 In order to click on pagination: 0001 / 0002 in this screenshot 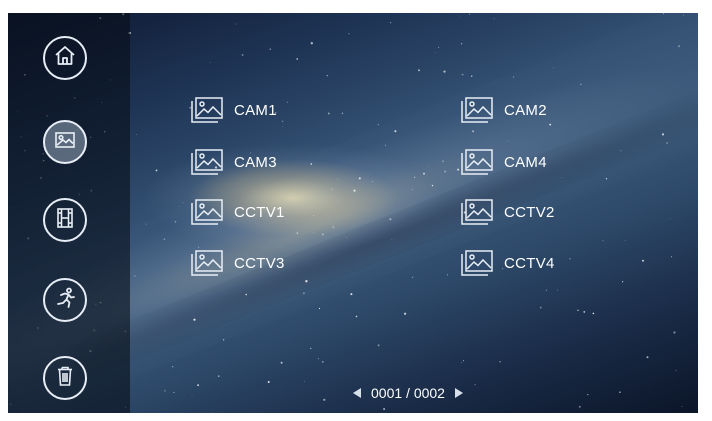, I will do `click(408, 393)`.